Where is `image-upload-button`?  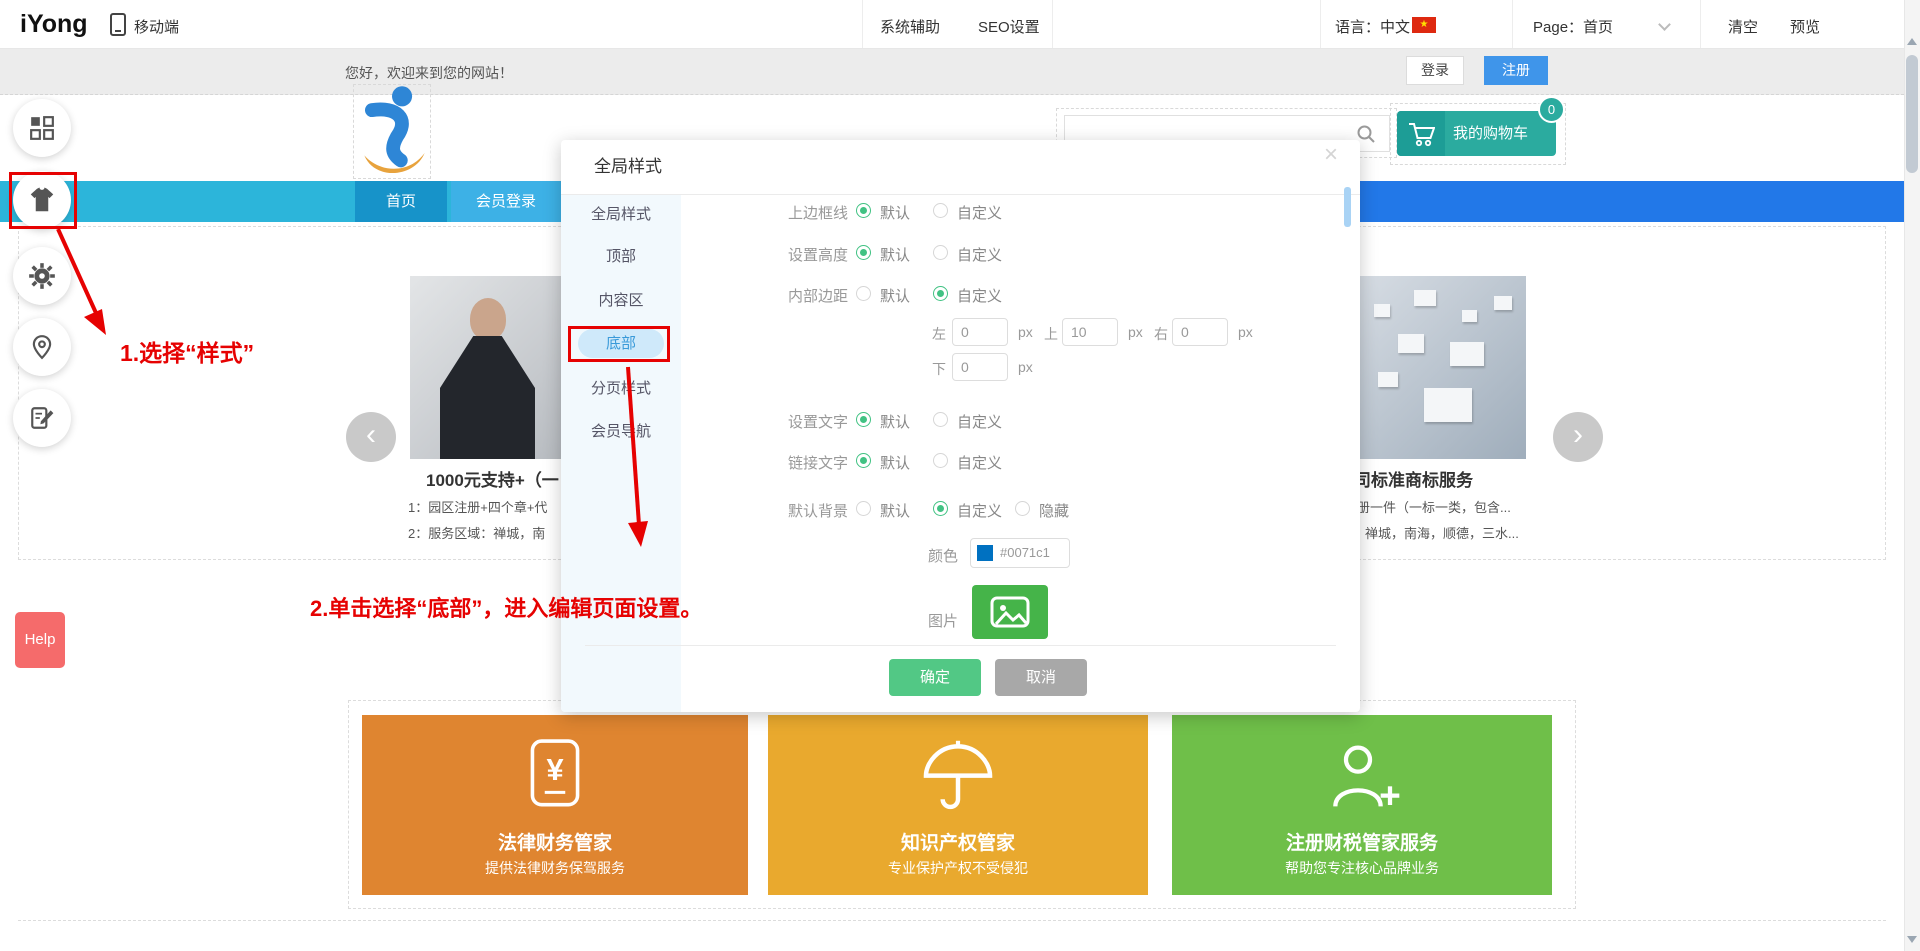
image-upload-button is located at coordinates (1010, 612).